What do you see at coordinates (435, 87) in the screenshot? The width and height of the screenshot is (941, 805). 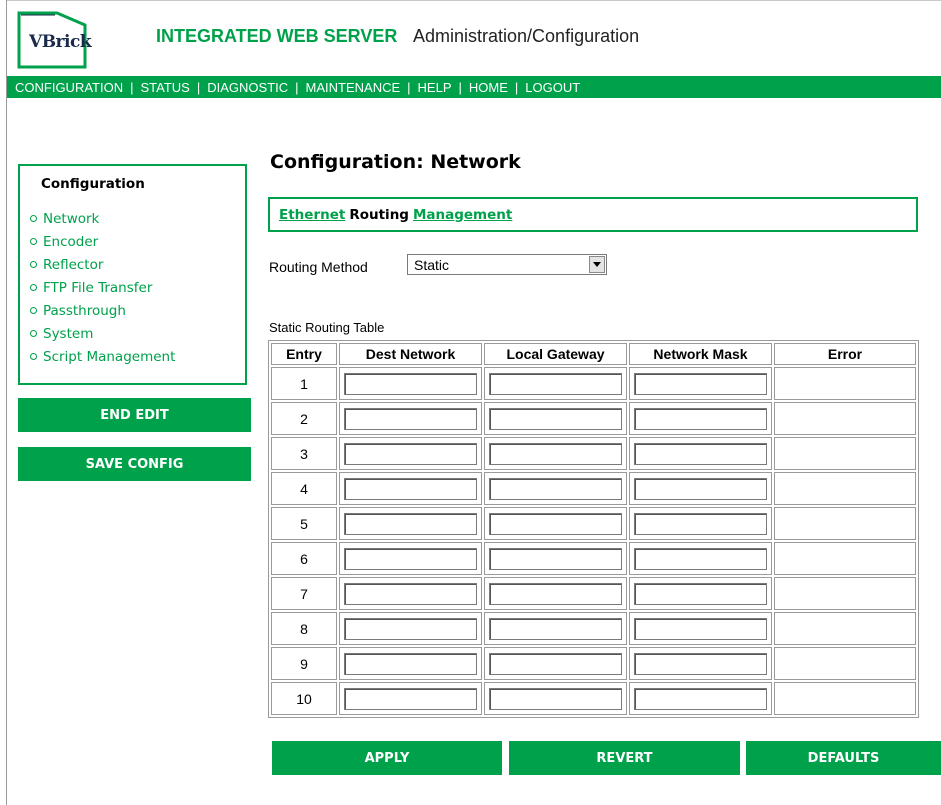 I see `nav-help: HELP` at bounding box center [435, 87].